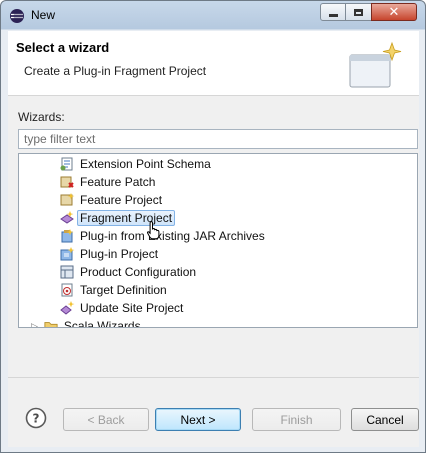 The image size is (426, 453). What do you see at coordinates (66, 164) in the screenshot?
I see `extension-point-schema-icon` at bounding box center [66, 164].